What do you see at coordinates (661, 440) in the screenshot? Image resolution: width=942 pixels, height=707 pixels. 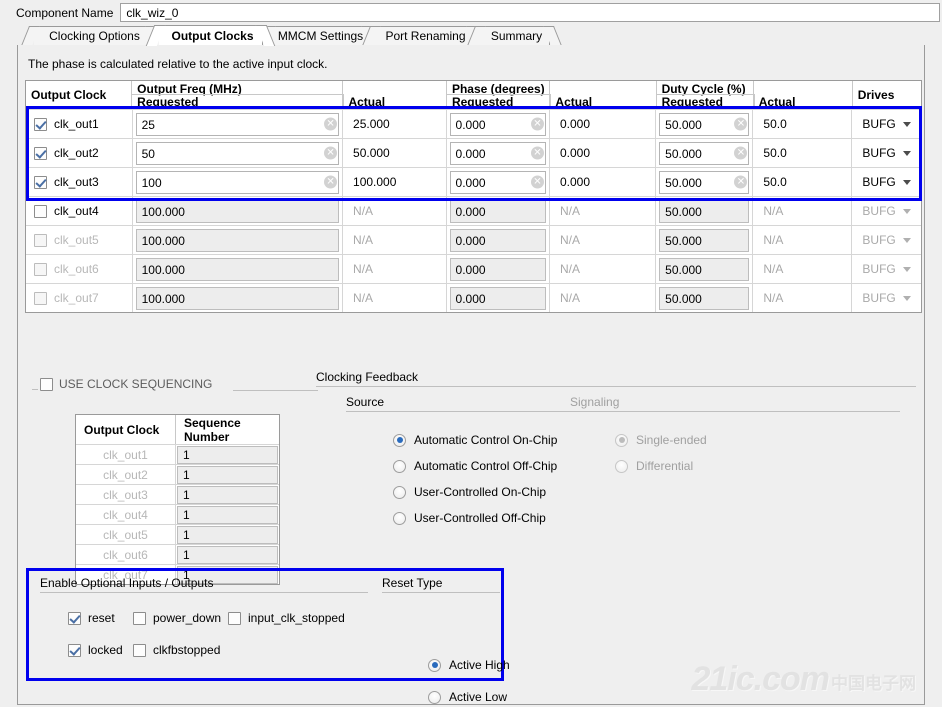 I see `feedback-signaling-option-single-ended: Single-ended` at bounding box center [661, 440].